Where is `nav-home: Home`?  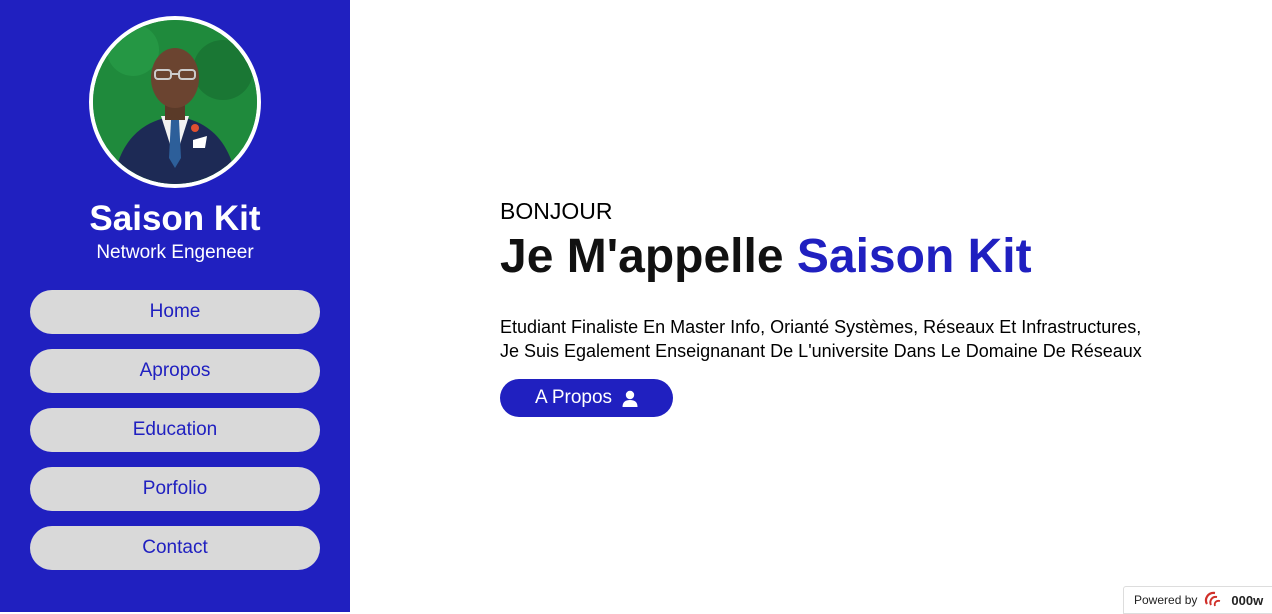
nav-home: Home is located at coordinates (175, 312).